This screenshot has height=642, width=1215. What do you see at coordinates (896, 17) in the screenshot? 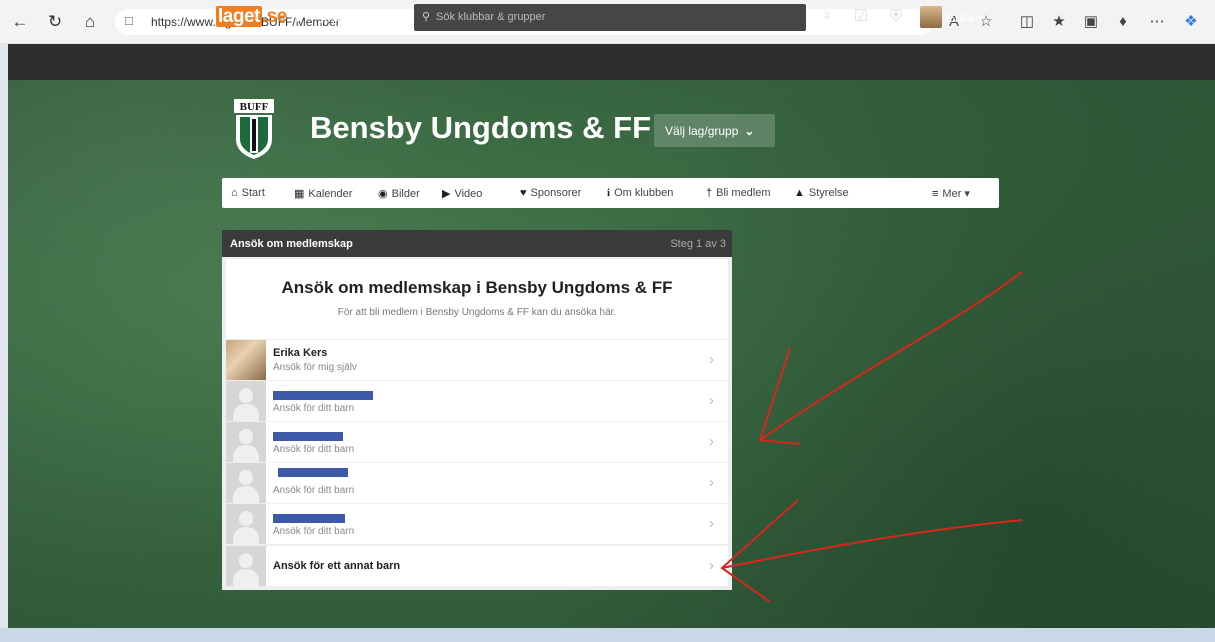
I see `shield-icon: ⛨` at bounding box center [896, 17].